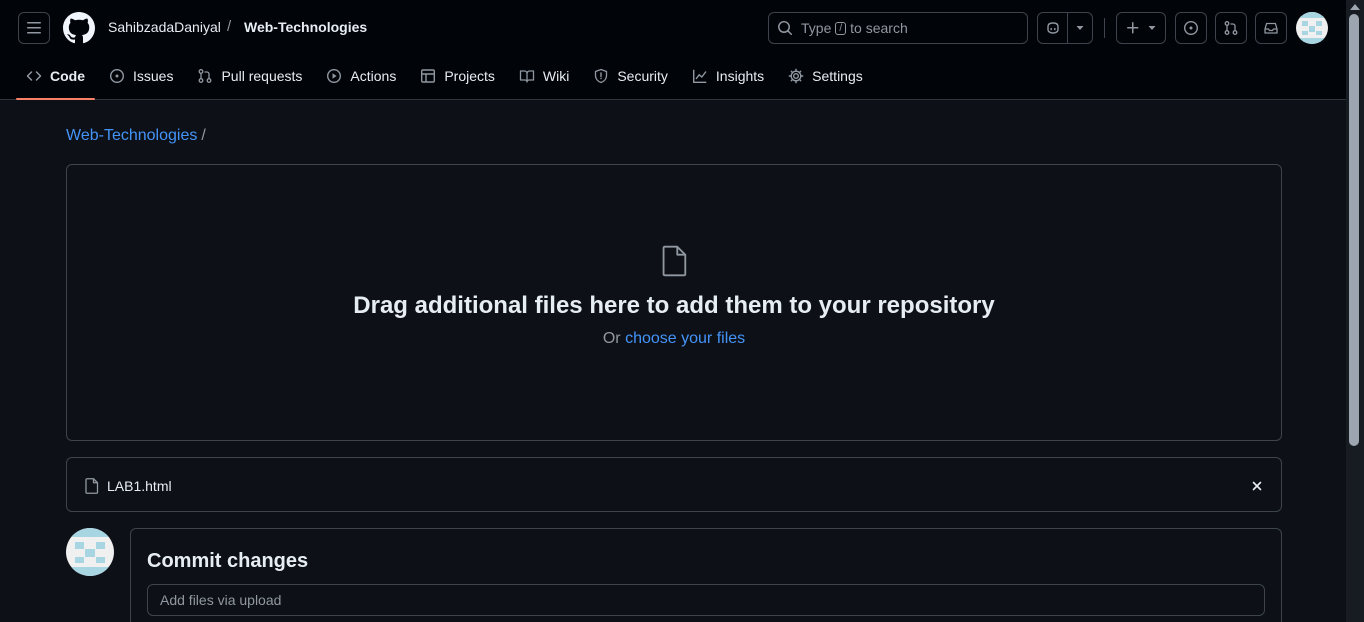 This screenshot has width=1364, height=622. I want to click on create-new-button, so click(1141, 28).